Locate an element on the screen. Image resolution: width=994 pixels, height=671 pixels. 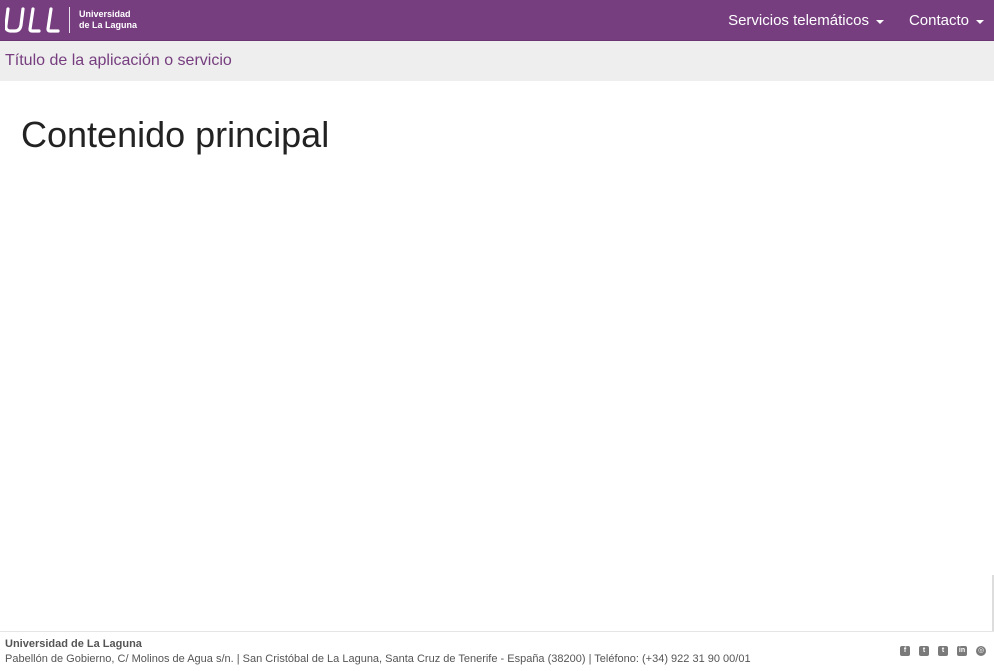
ull-logo: Universidad de La Laguna is located at coordinates (71, 20).